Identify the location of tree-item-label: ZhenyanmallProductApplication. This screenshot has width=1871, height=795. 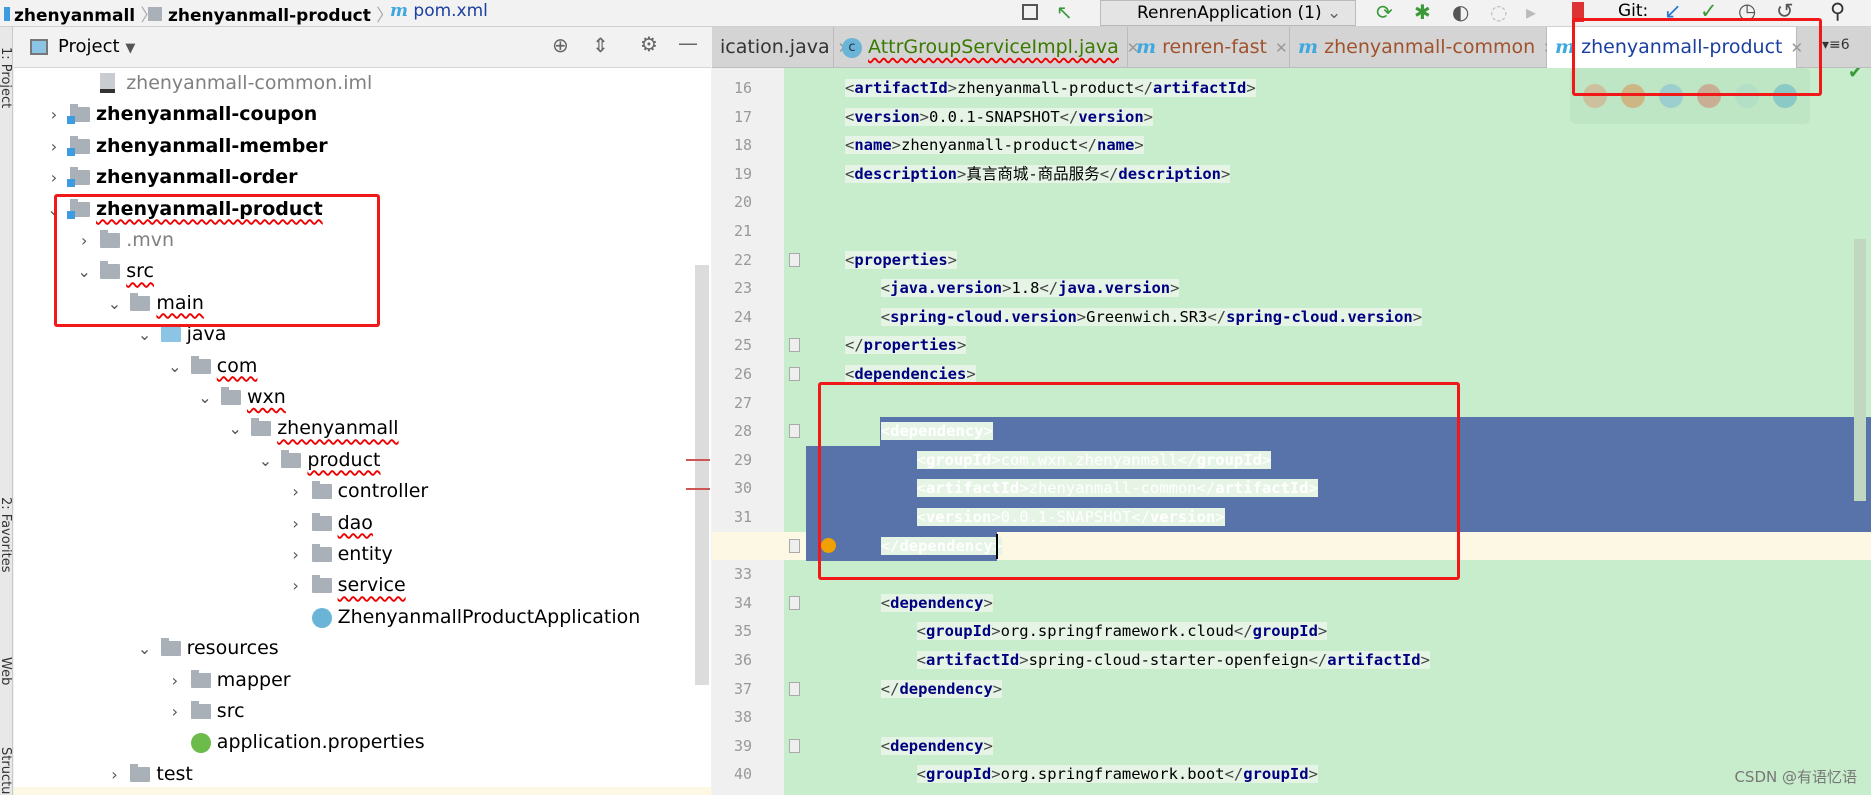
(489, 616).